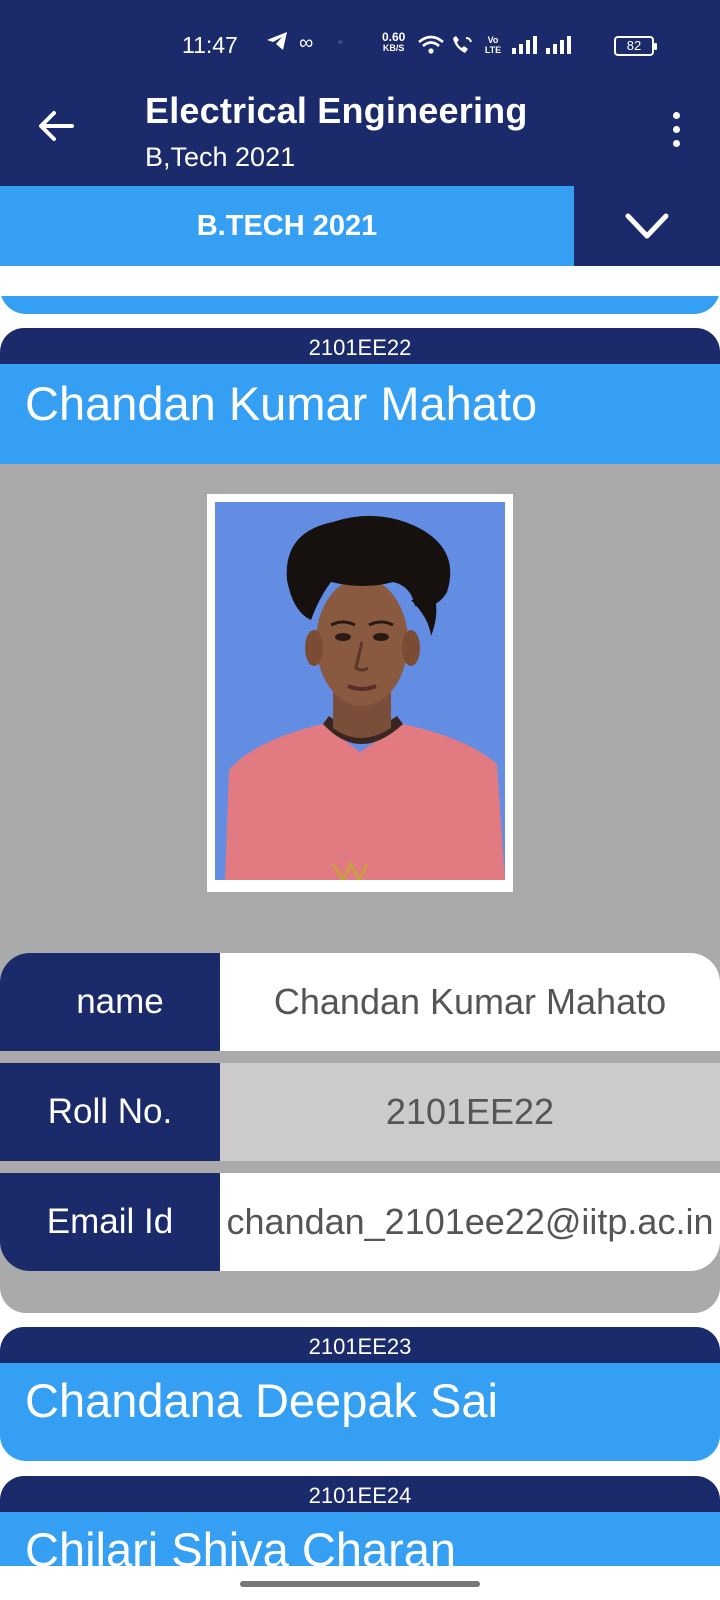 This screenshot has width=720, height=1600. I want to click on app-bar: Electrical Engineering B,Tech 2021, so click(360, 135).